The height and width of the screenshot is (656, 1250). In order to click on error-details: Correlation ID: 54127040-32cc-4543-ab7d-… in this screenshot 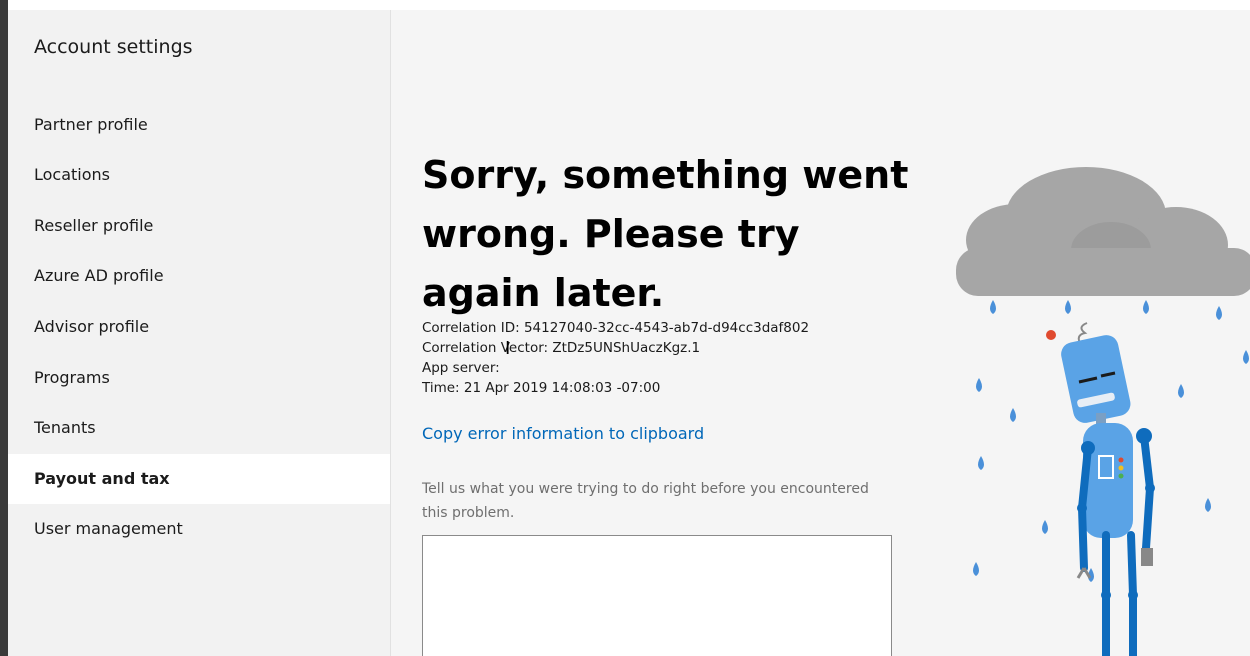, I will do `click(615, 358)`.